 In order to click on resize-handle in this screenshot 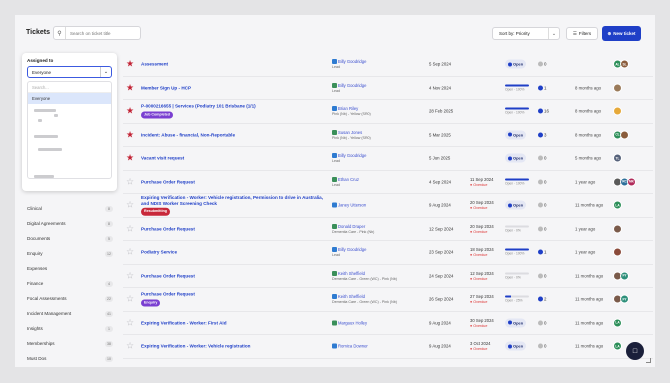, I will do `click(648, 360)`.